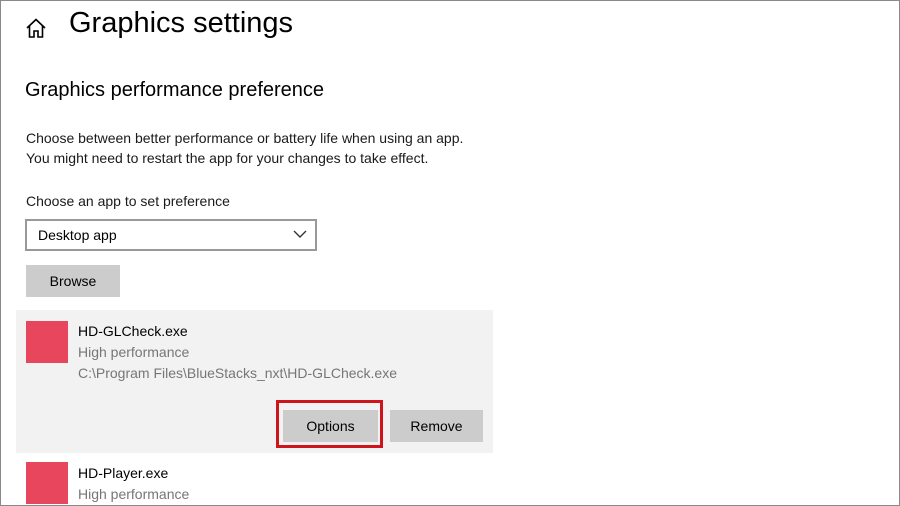 The image size is (900, 506). I want to click on home-icon, so click(36, 28).